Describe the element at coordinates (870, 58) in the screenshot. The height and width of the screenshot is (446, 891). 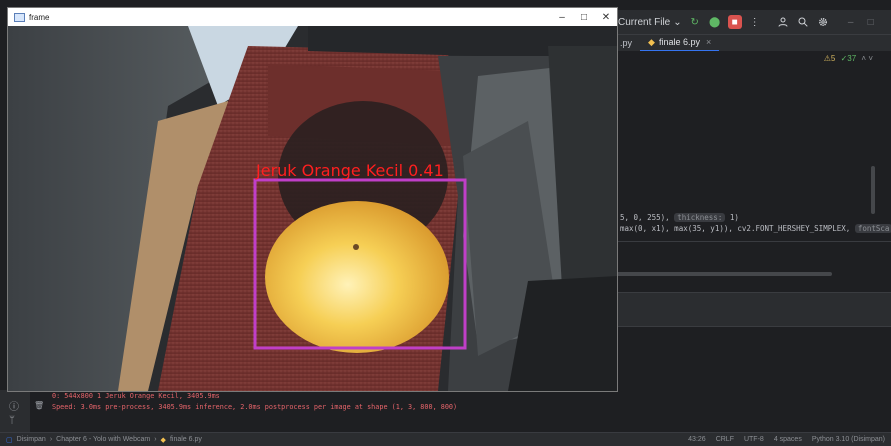
I see `chevron-down-icon: ˅` at that location.